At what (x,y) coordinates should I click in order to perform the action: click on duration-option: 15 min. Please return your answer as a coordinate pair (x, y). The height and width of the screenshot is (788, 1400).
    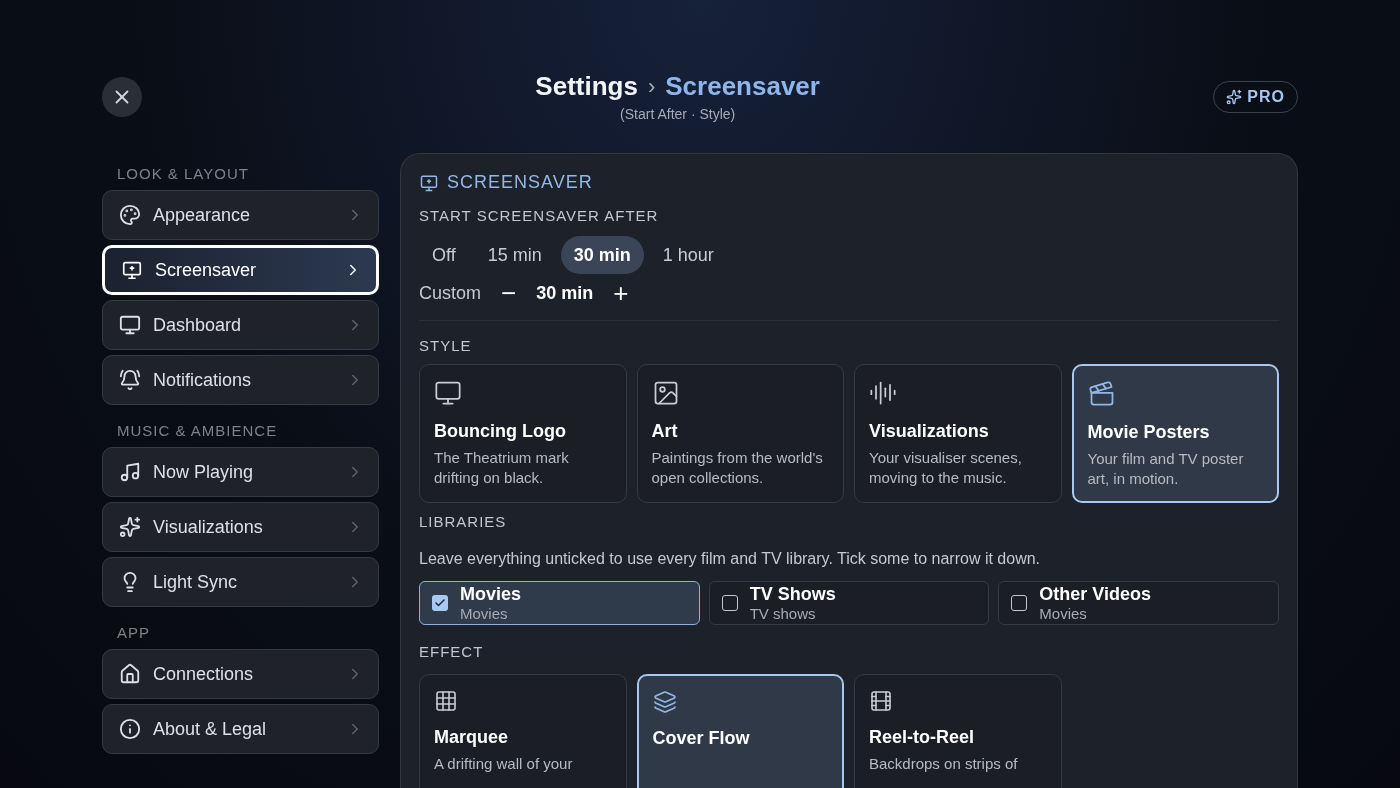
    Looking at the image, I should click on (514, 255).